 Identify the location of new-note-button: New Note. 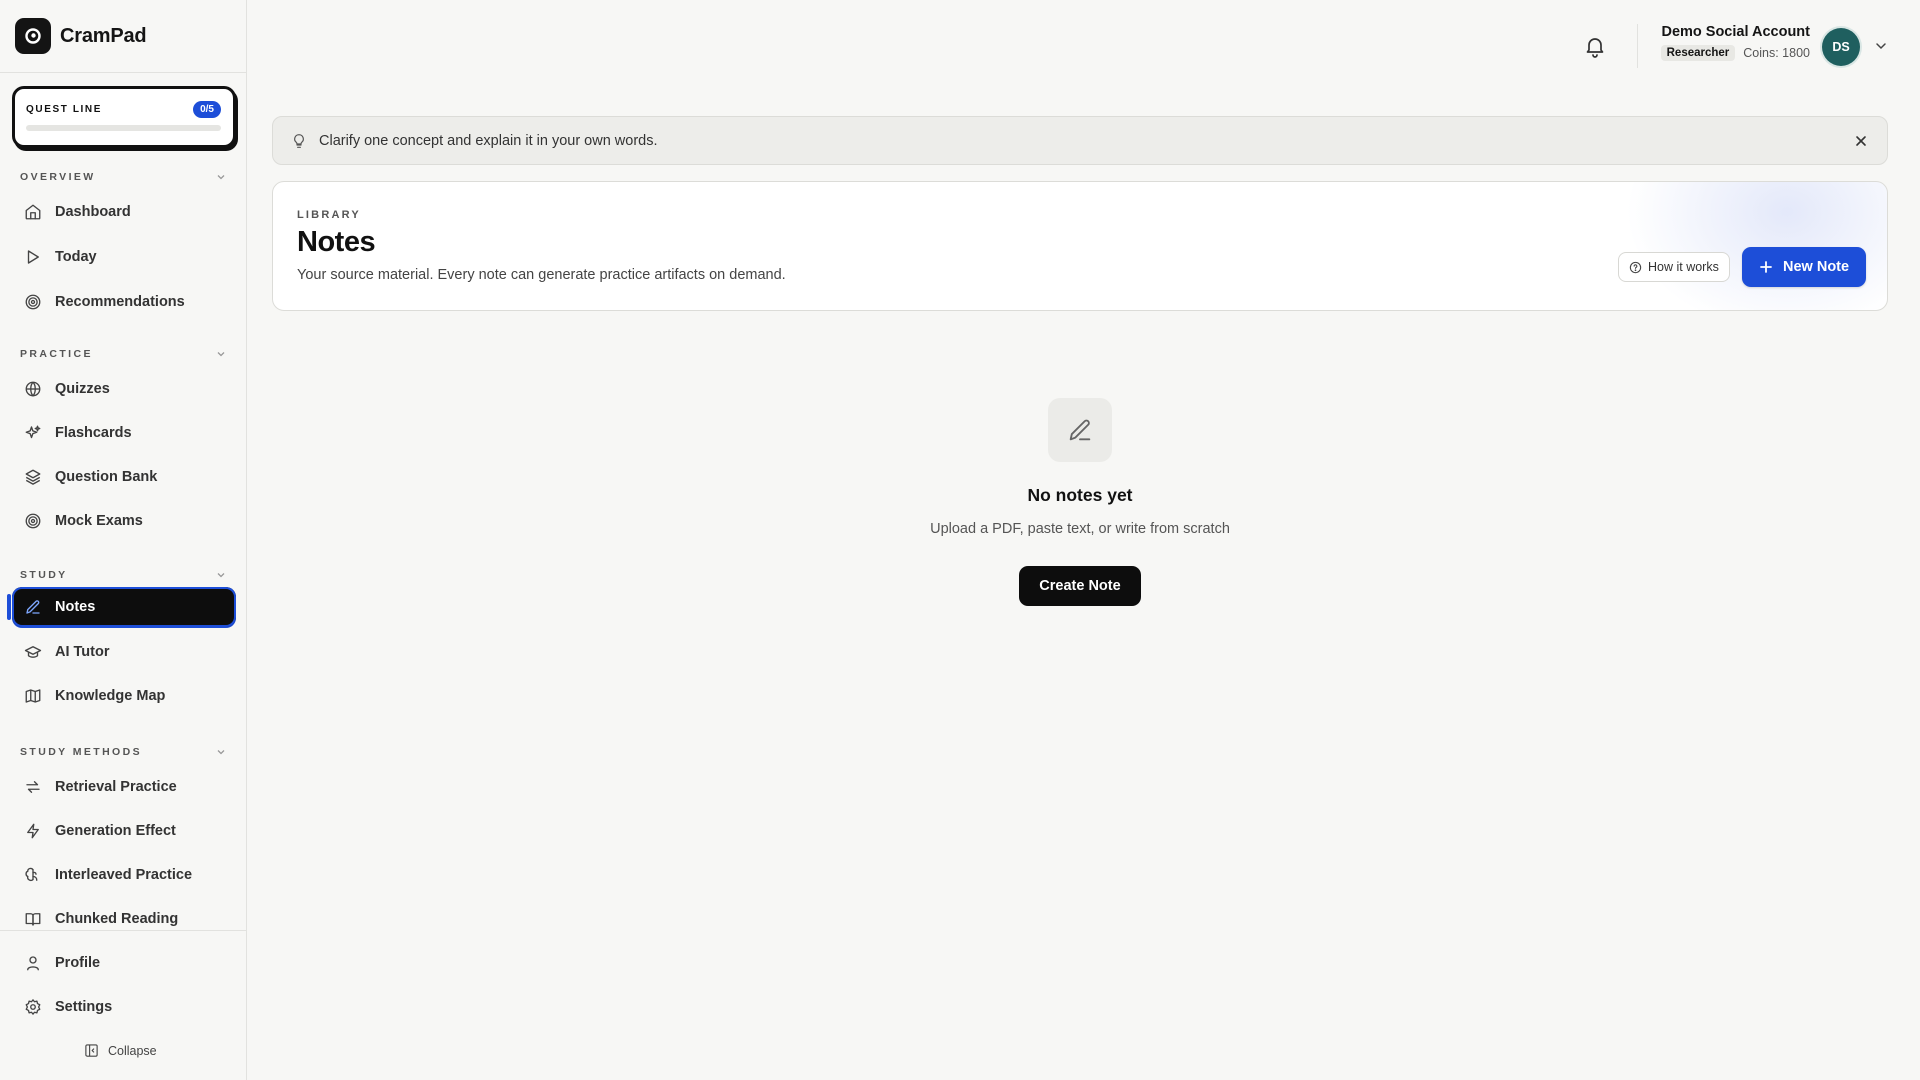
(1804, 267).